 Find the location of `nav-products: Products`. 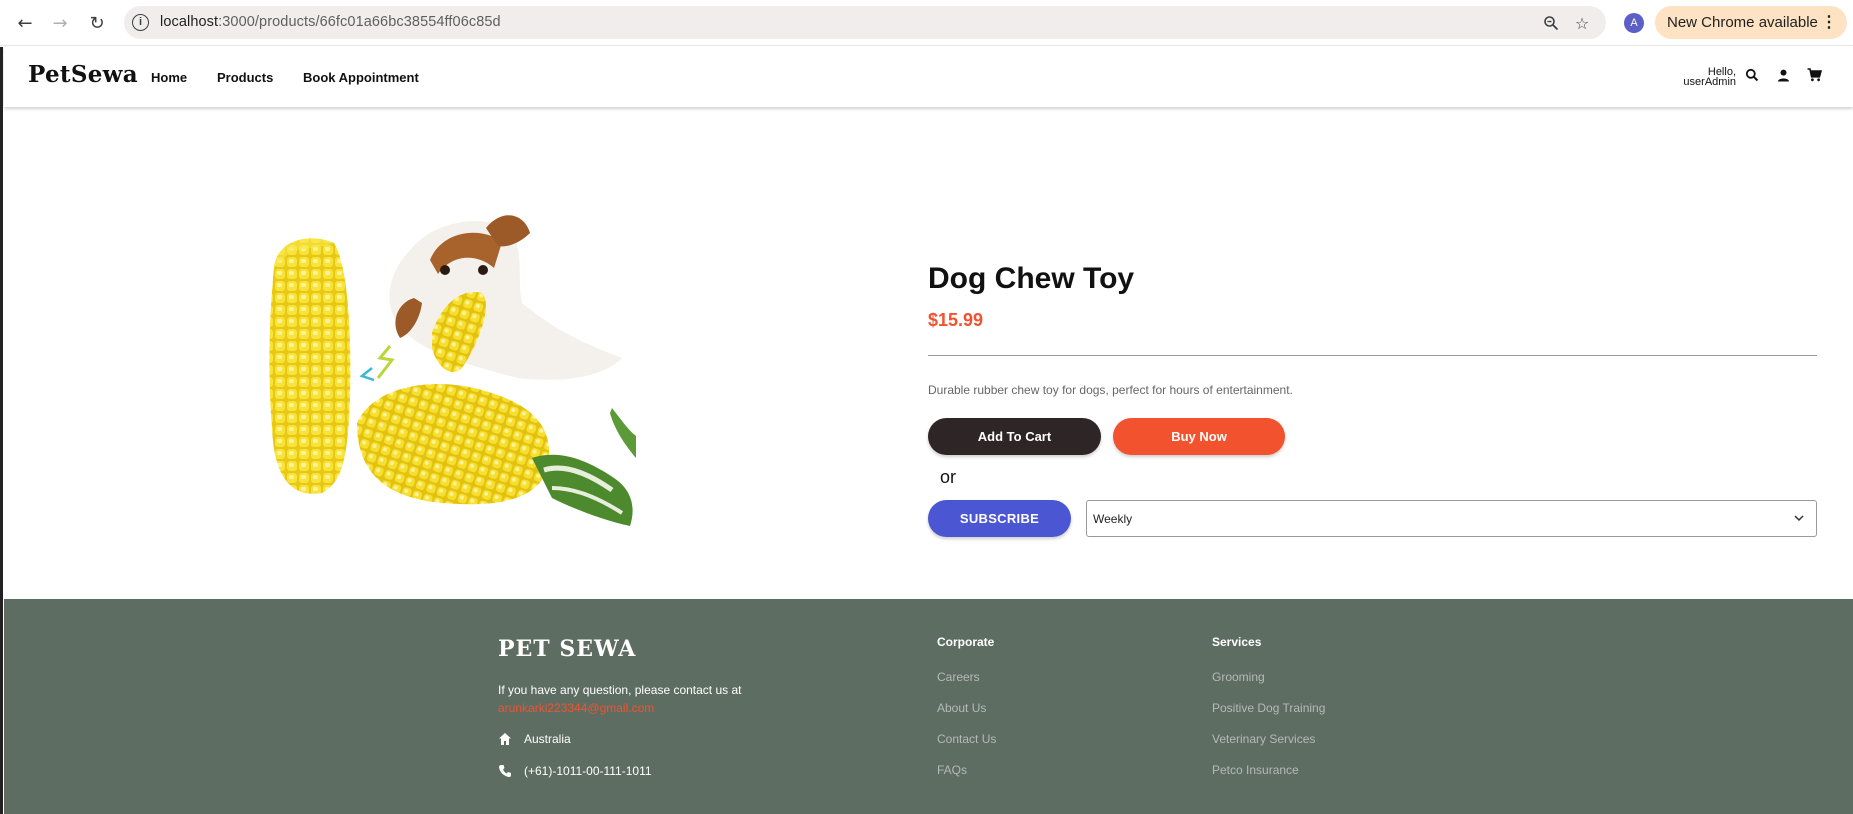

nav-products: Products is located at coordinates (245, 77).